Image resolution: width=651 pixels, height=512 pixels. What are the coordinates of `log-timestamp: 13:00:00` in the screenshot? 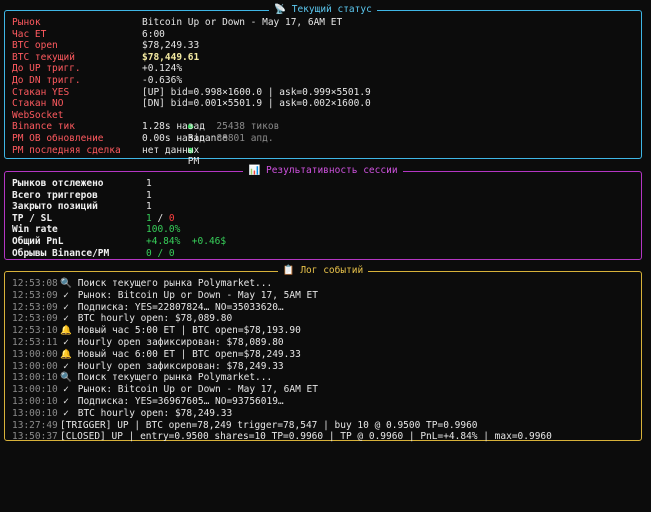 It's located at (35, 354).